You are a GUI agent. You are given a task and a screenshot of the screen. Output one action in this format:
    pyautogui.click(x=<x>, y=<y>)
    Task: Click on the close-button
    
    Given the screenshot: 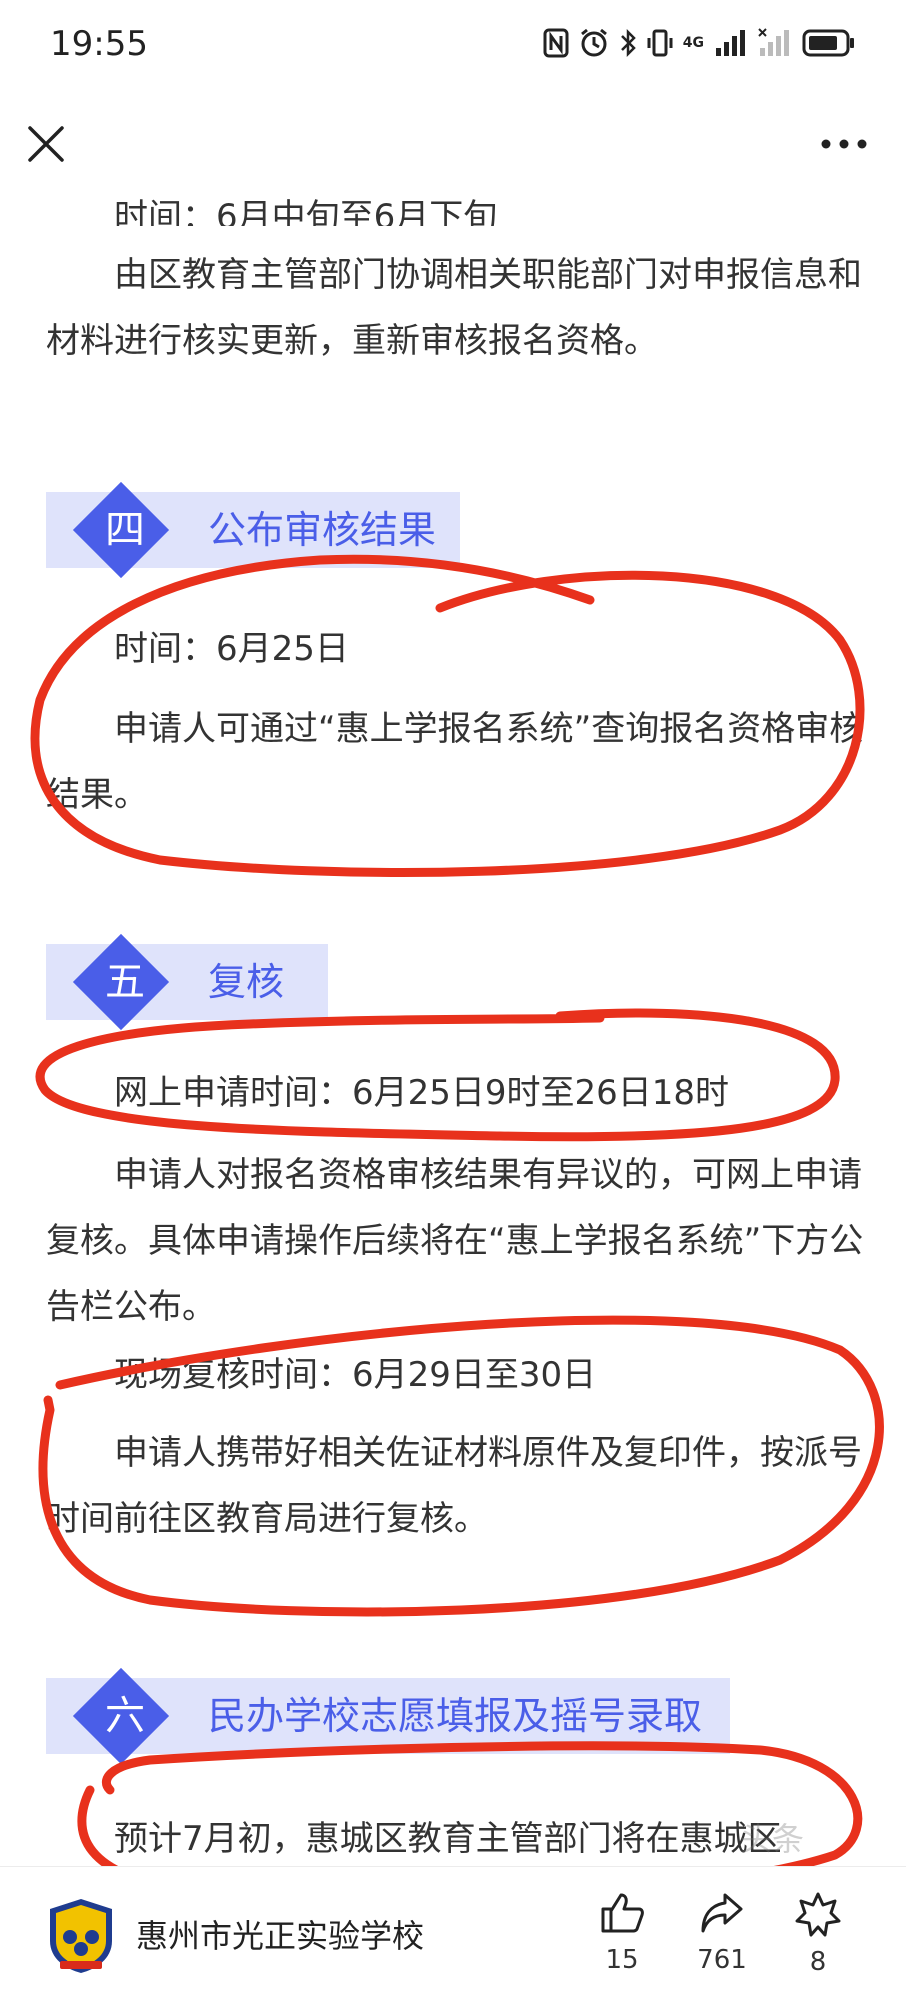 What is the action you would take?
    pyautogui.click(x=46, y=144)
    